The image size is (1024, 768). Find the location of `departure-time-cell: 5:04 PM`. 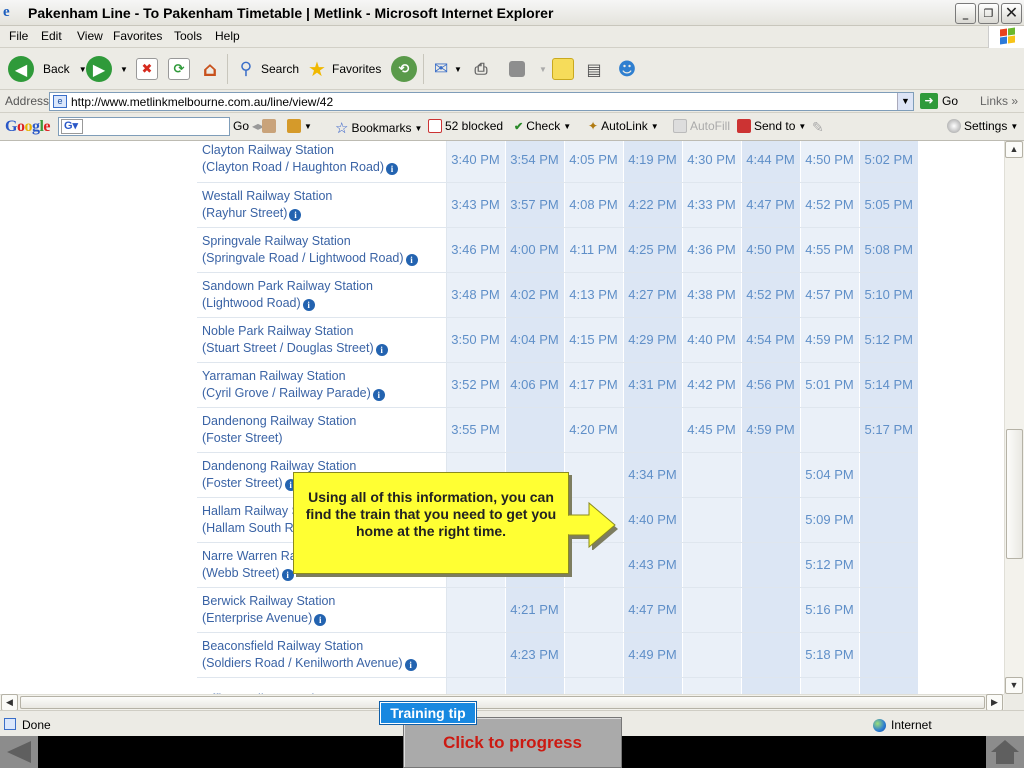

departure-time-cell: 5:04 PM is located at coordinates (829, 475).